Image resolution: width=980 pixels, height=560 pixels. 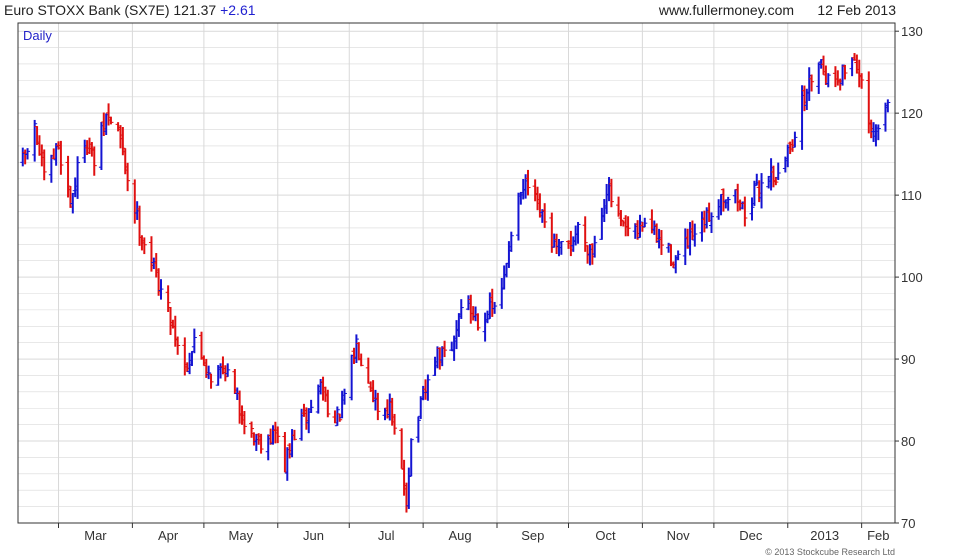 I want to click on y-tick-label: 130, so click(x=912, y=31).